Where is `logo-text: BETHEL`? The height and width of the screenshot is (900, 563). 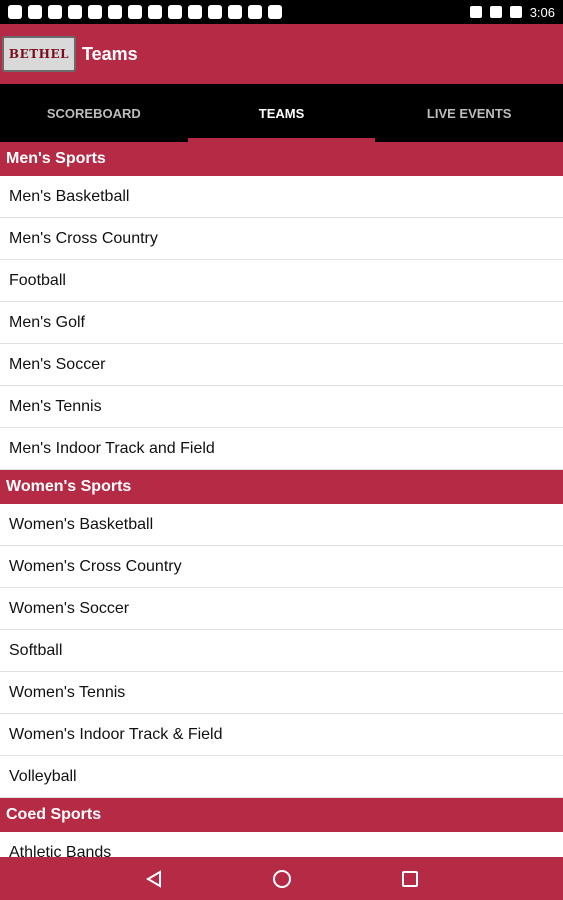
logo-text: BETHEL is located at coordinates (39, 54).